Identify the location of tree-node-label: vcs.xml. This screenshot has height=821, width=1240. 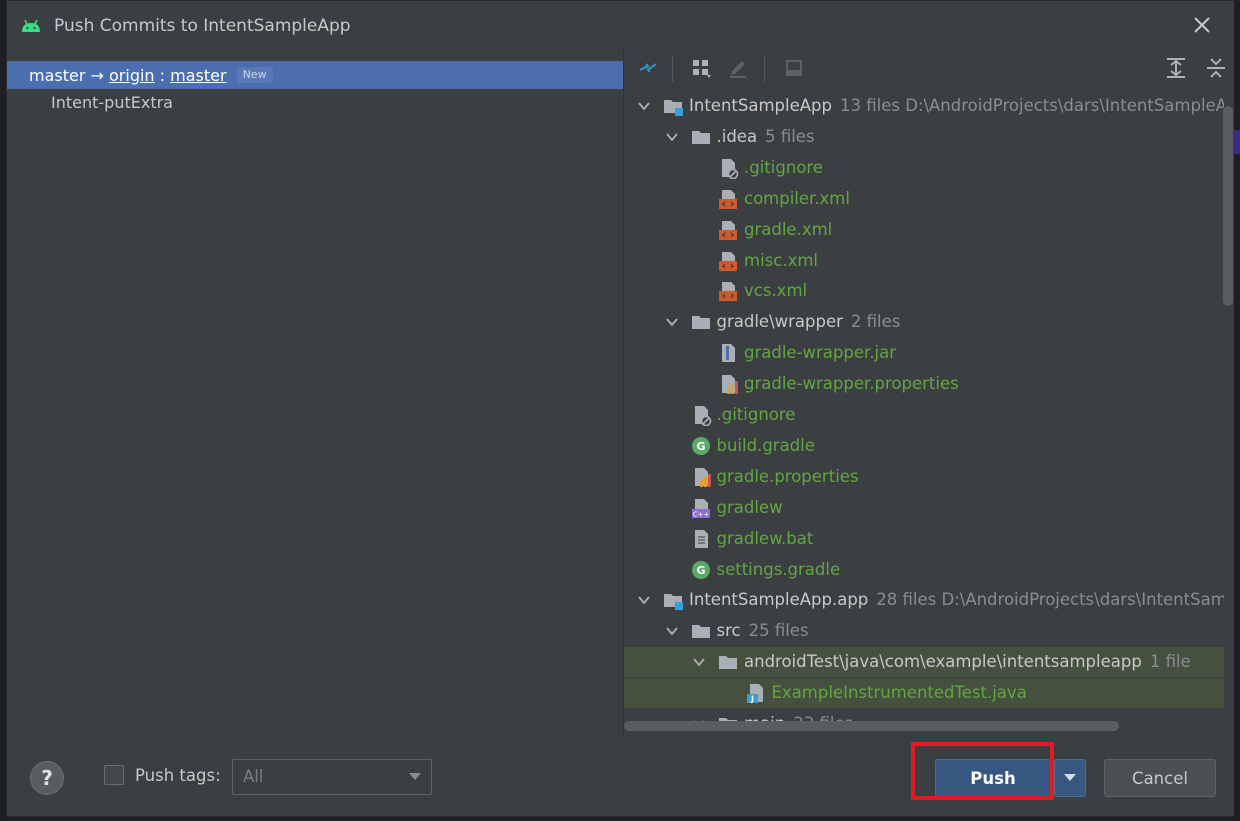
(775, 290).